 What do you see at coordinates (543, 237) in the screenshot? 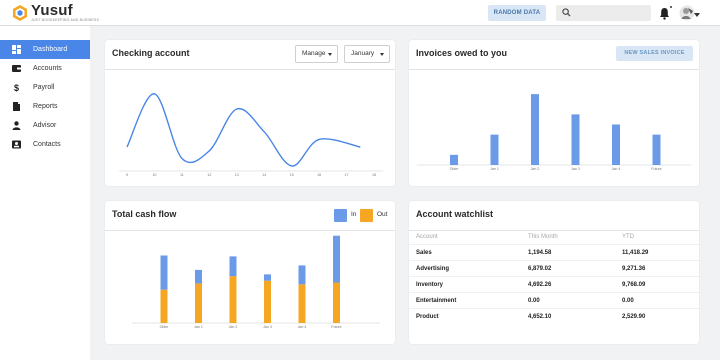
I see `watchlist-header-this-month: This Month` at bounding box center [543, 237].